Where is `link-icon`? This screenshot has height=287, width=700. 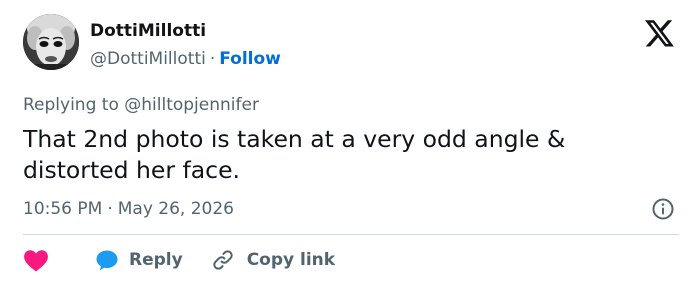 link-icon is located at coordinates (223, 260).